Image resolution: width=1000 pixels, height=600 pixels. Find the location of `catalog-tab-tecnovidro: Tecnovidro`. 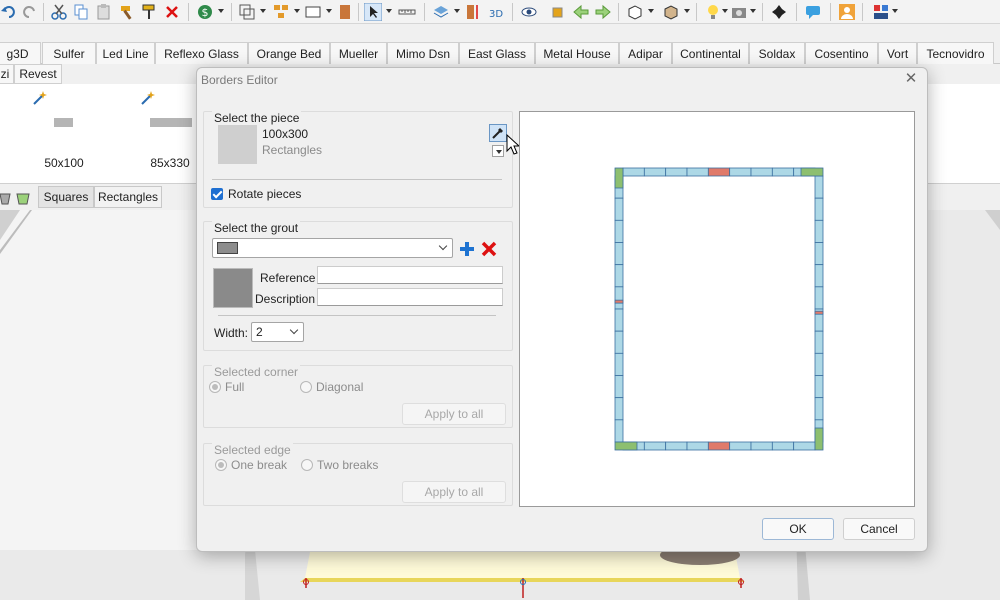

catalog-tab-tecnovidro: Tecnovidro is located at coordinates (955, 53).